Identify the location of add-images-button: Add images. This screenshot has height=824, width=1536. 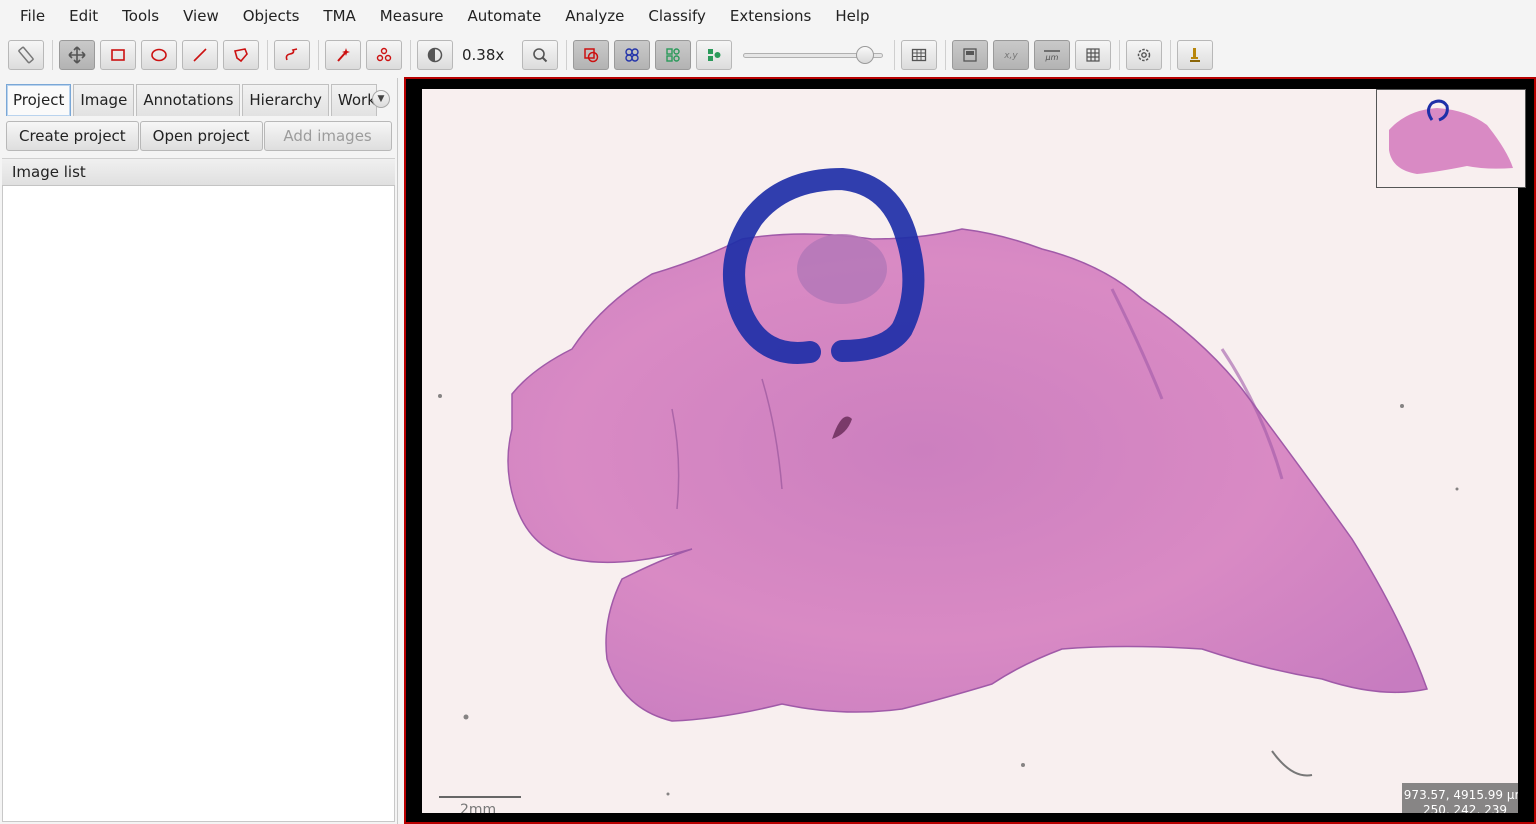
(327, 136).